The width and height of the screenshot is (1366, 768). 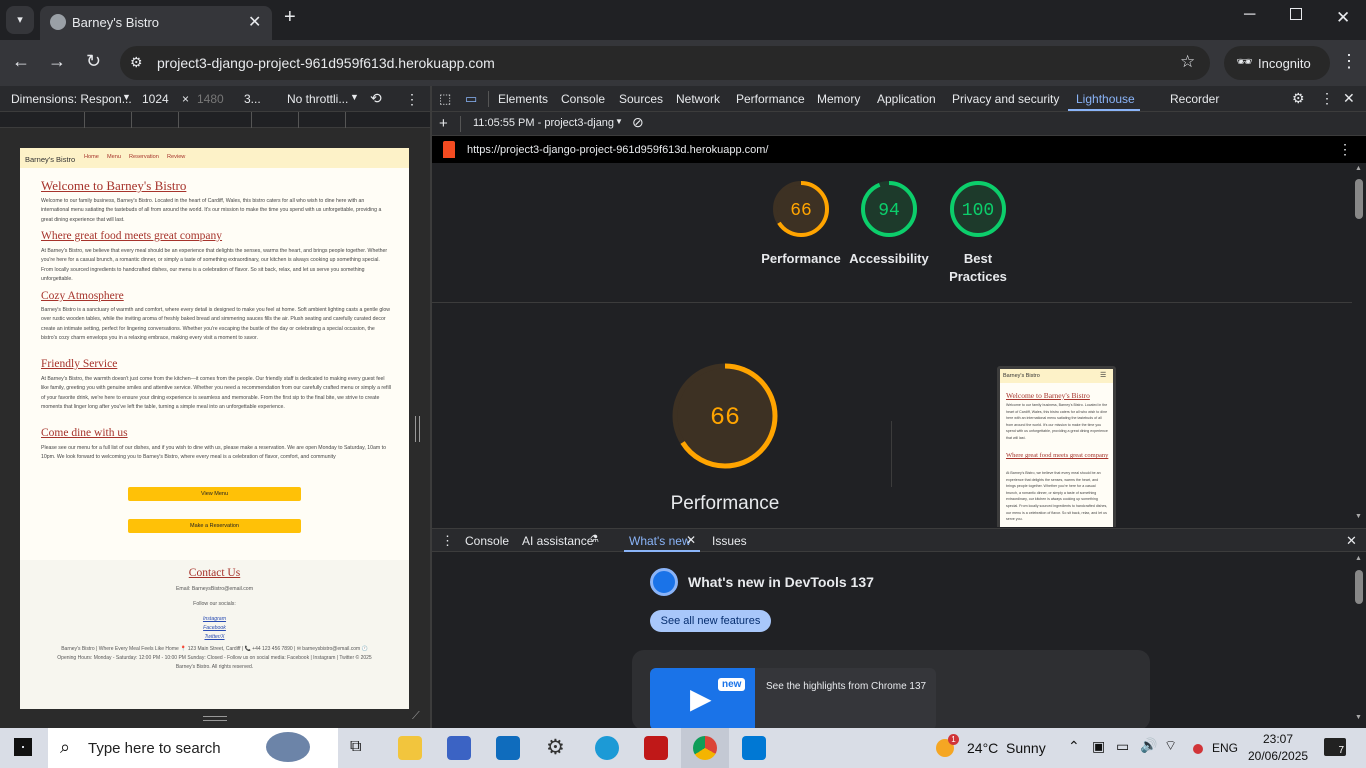 What do you see at coordinates (355, 747) in the screenshot?
I see `task-view-icon: ⧉` at bounding box center [355, 747].